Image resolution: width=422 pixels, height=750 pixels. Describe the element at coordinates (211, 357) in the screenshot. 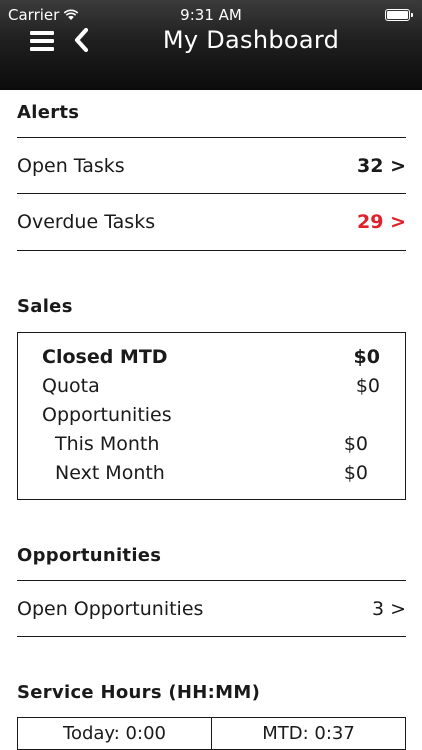

I see `closed-mtd-line: Closed MTD $0` at that location.